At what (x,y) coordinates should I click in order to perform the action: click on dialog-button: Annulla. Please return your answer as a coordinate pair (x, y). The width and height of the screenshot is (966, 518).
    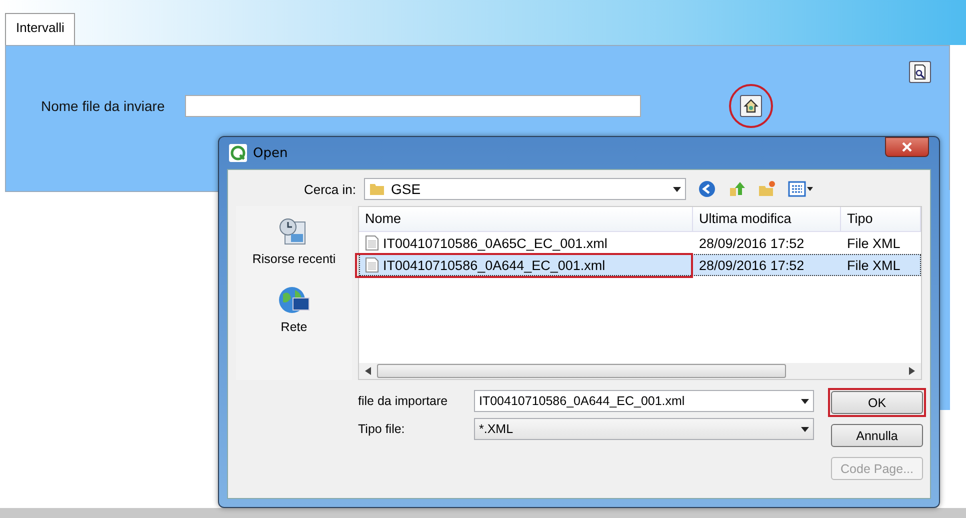
    Looking at the image, I should click on (877, 435).